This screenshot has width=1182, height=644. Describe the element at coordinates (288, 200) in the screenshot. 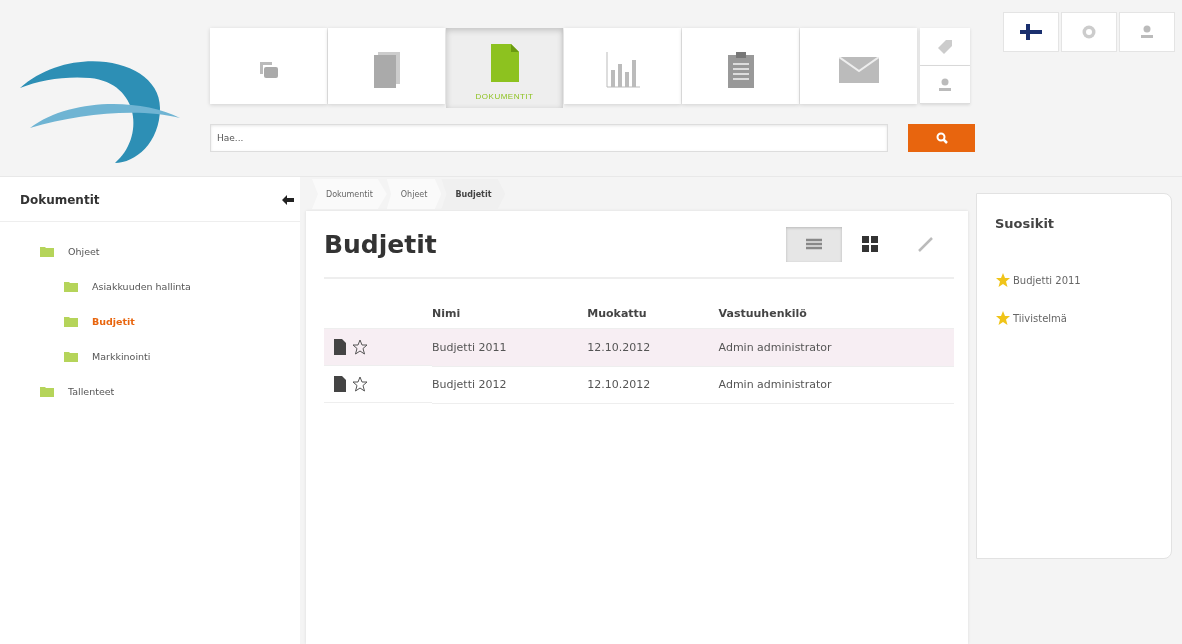

I see `back-arrow-icon` at that location.